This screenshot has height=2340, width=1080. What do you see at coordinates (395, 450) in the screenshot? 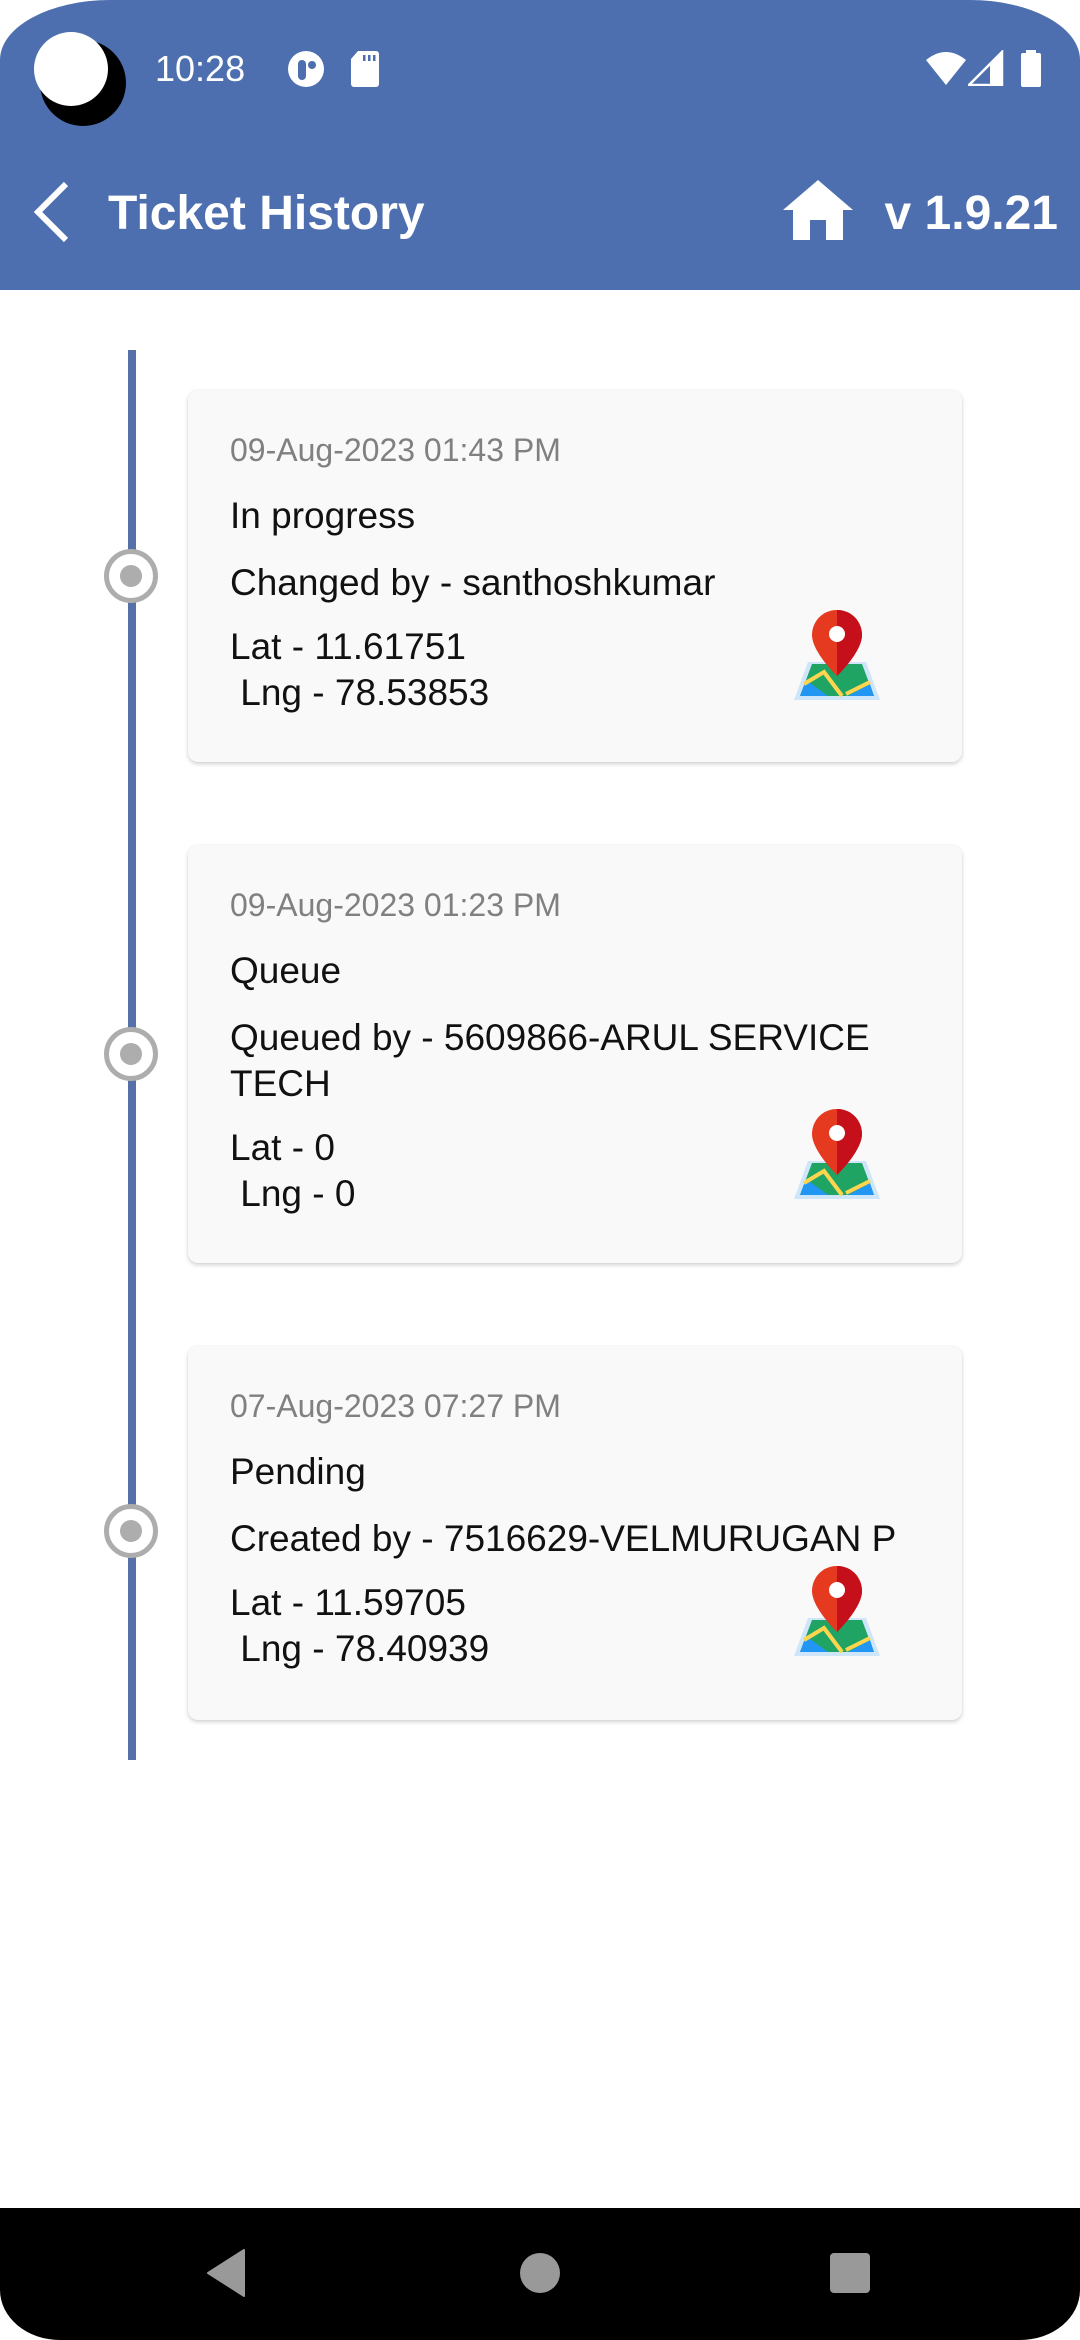
I see `history-date: 09-Aug-2023 01:43 PM` at bounding box center [395, 450].